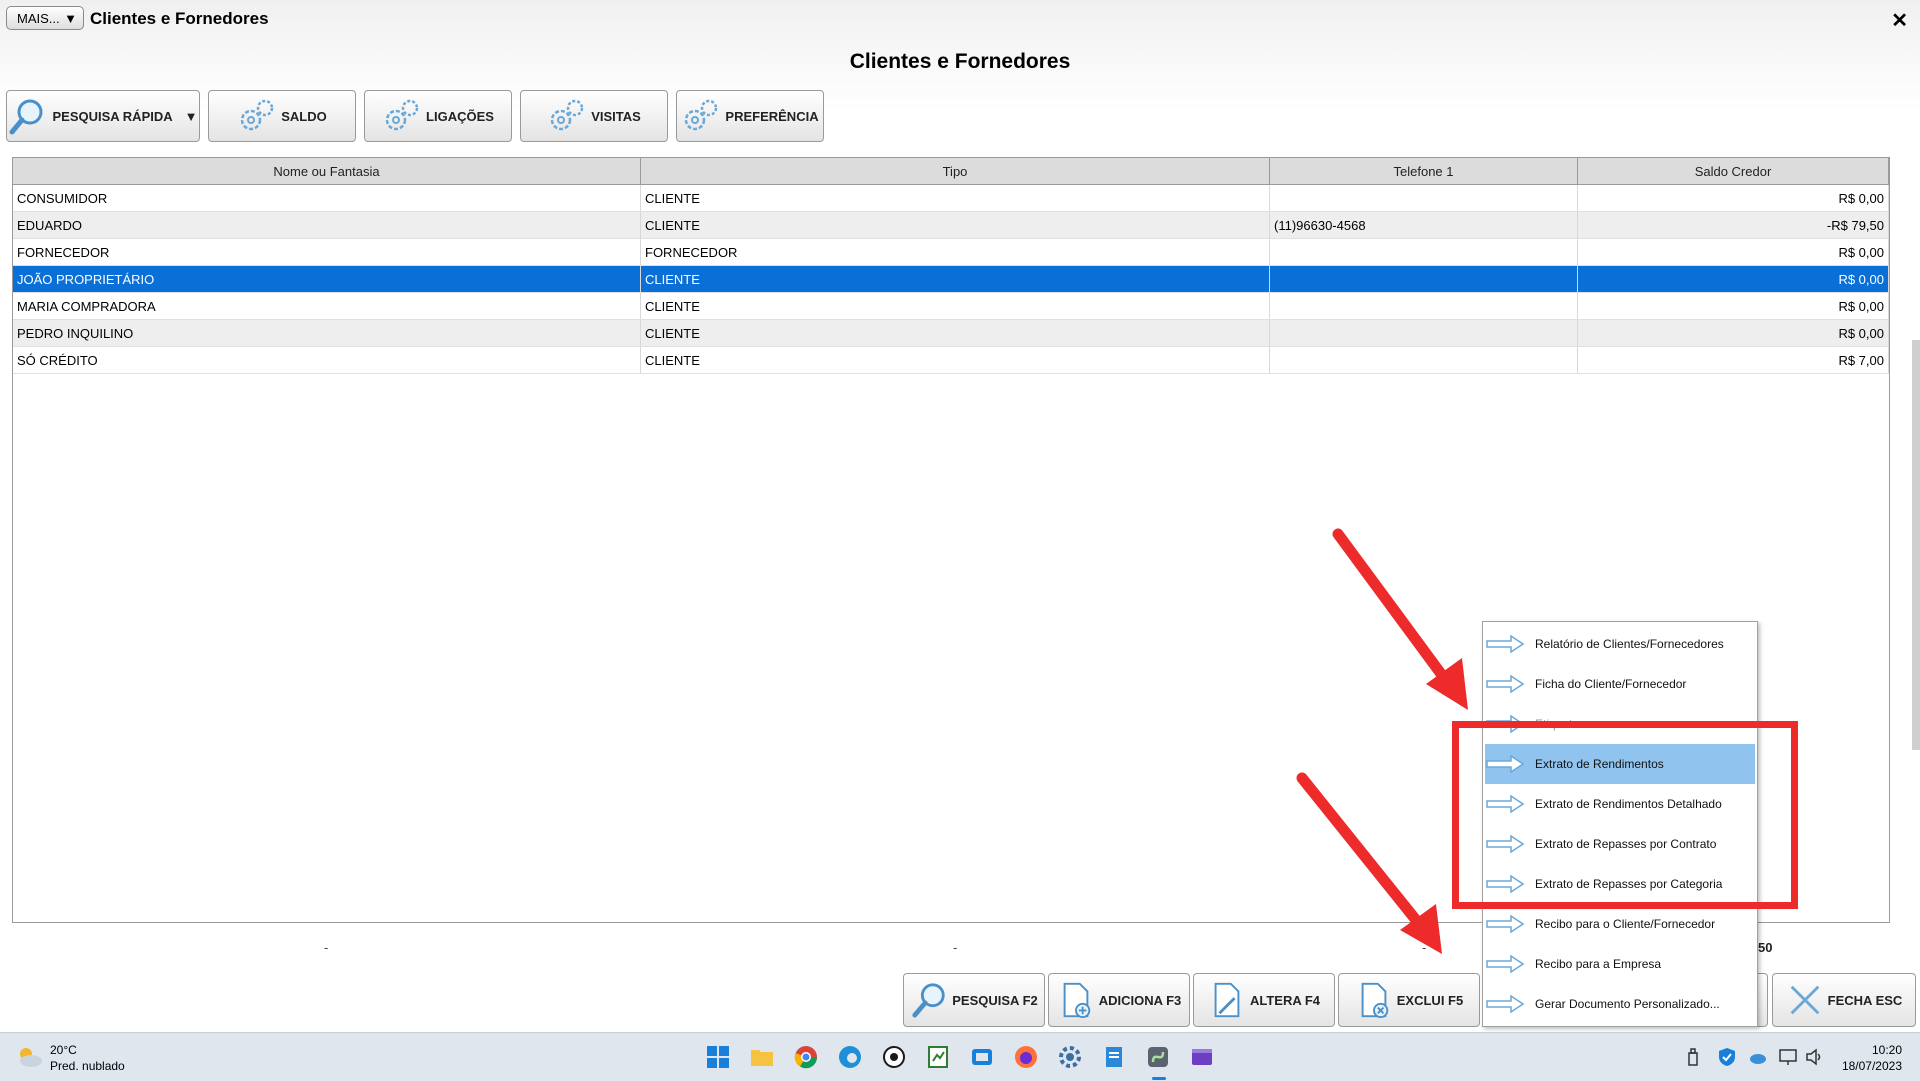 The height and width of the screenshot is (1081, 1920). I want to click on preferencia-label: PREFERÊNCIA, so click(772, 116).